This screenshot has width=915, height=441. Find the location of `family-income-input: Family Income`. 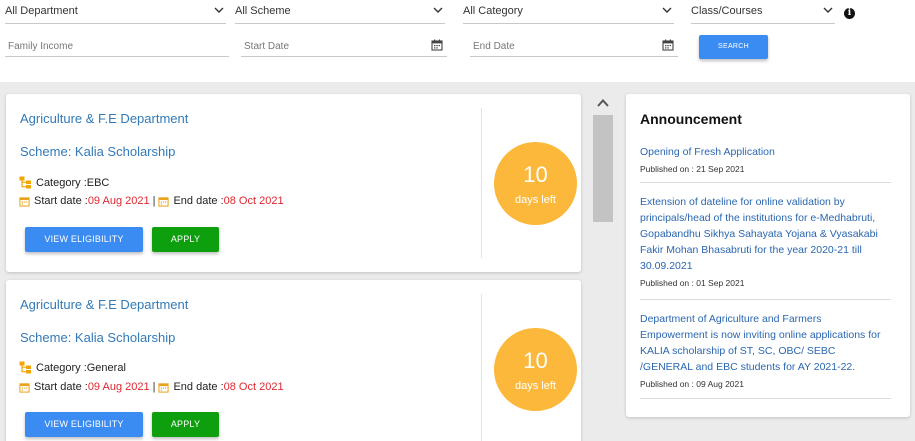

family-income-input: Family Income is located at coordinates (117, 44).